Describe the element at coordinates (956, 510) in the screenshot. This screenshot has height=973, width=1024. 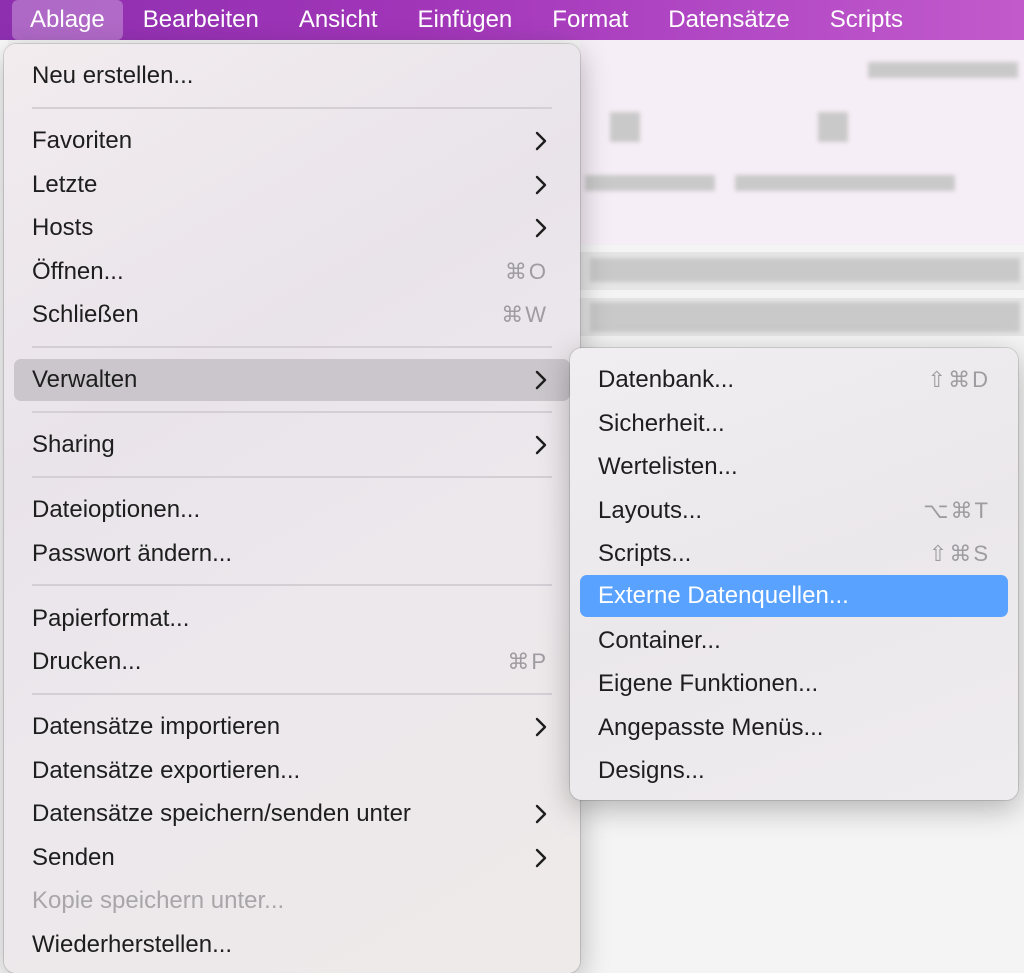
I see `shortcut-label: ⌥⌘T` at that location.